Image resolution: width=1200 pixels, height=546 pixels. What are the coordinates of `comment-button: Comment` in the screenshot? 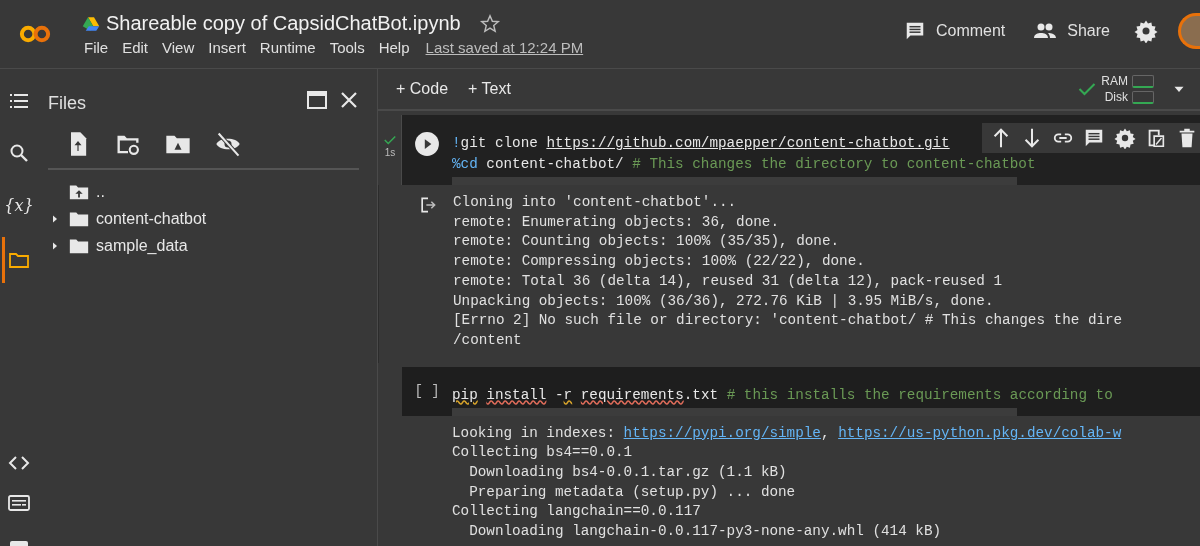 It's located at (954, 31).